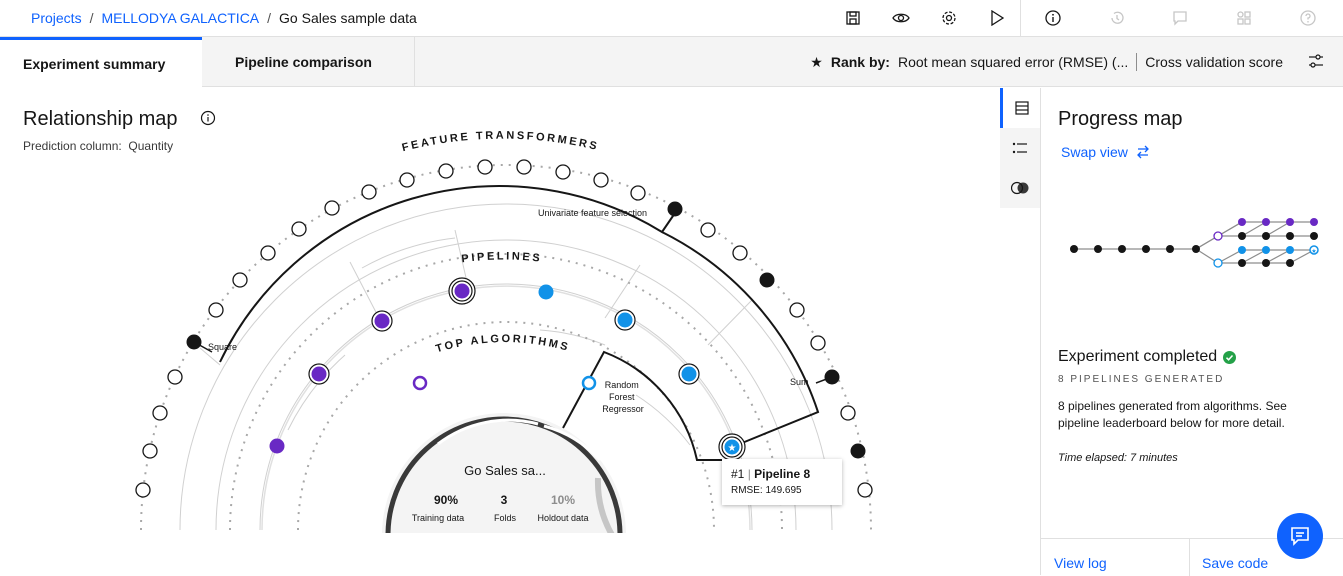 The image size is (1343, 576). Describe the element at coordinates (738, 474) in the screenshot. I see `tooltip-rank: #1` at that location.